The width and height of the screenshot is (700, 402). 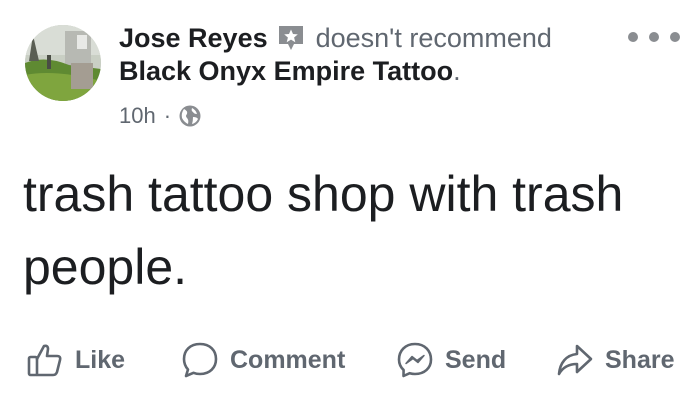 I want to click on post-timestamp: 10h, so click(x=137, y=116).